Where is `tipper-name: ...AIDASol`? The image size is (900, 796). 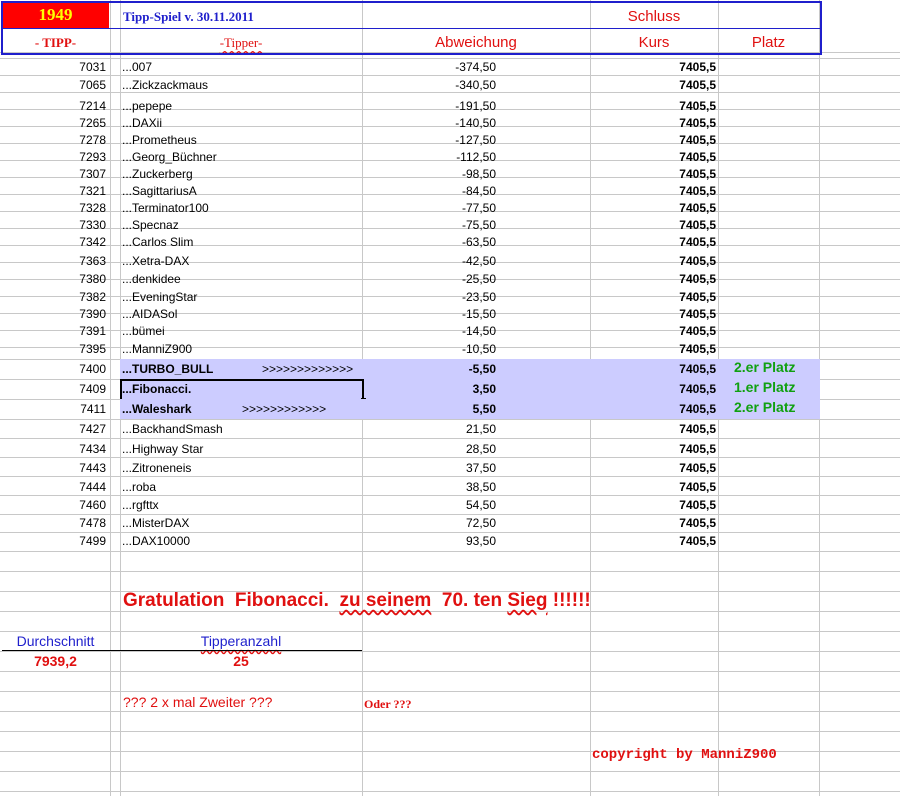
tipper-name: ...AIDASol is located at coordinates (150, 314).